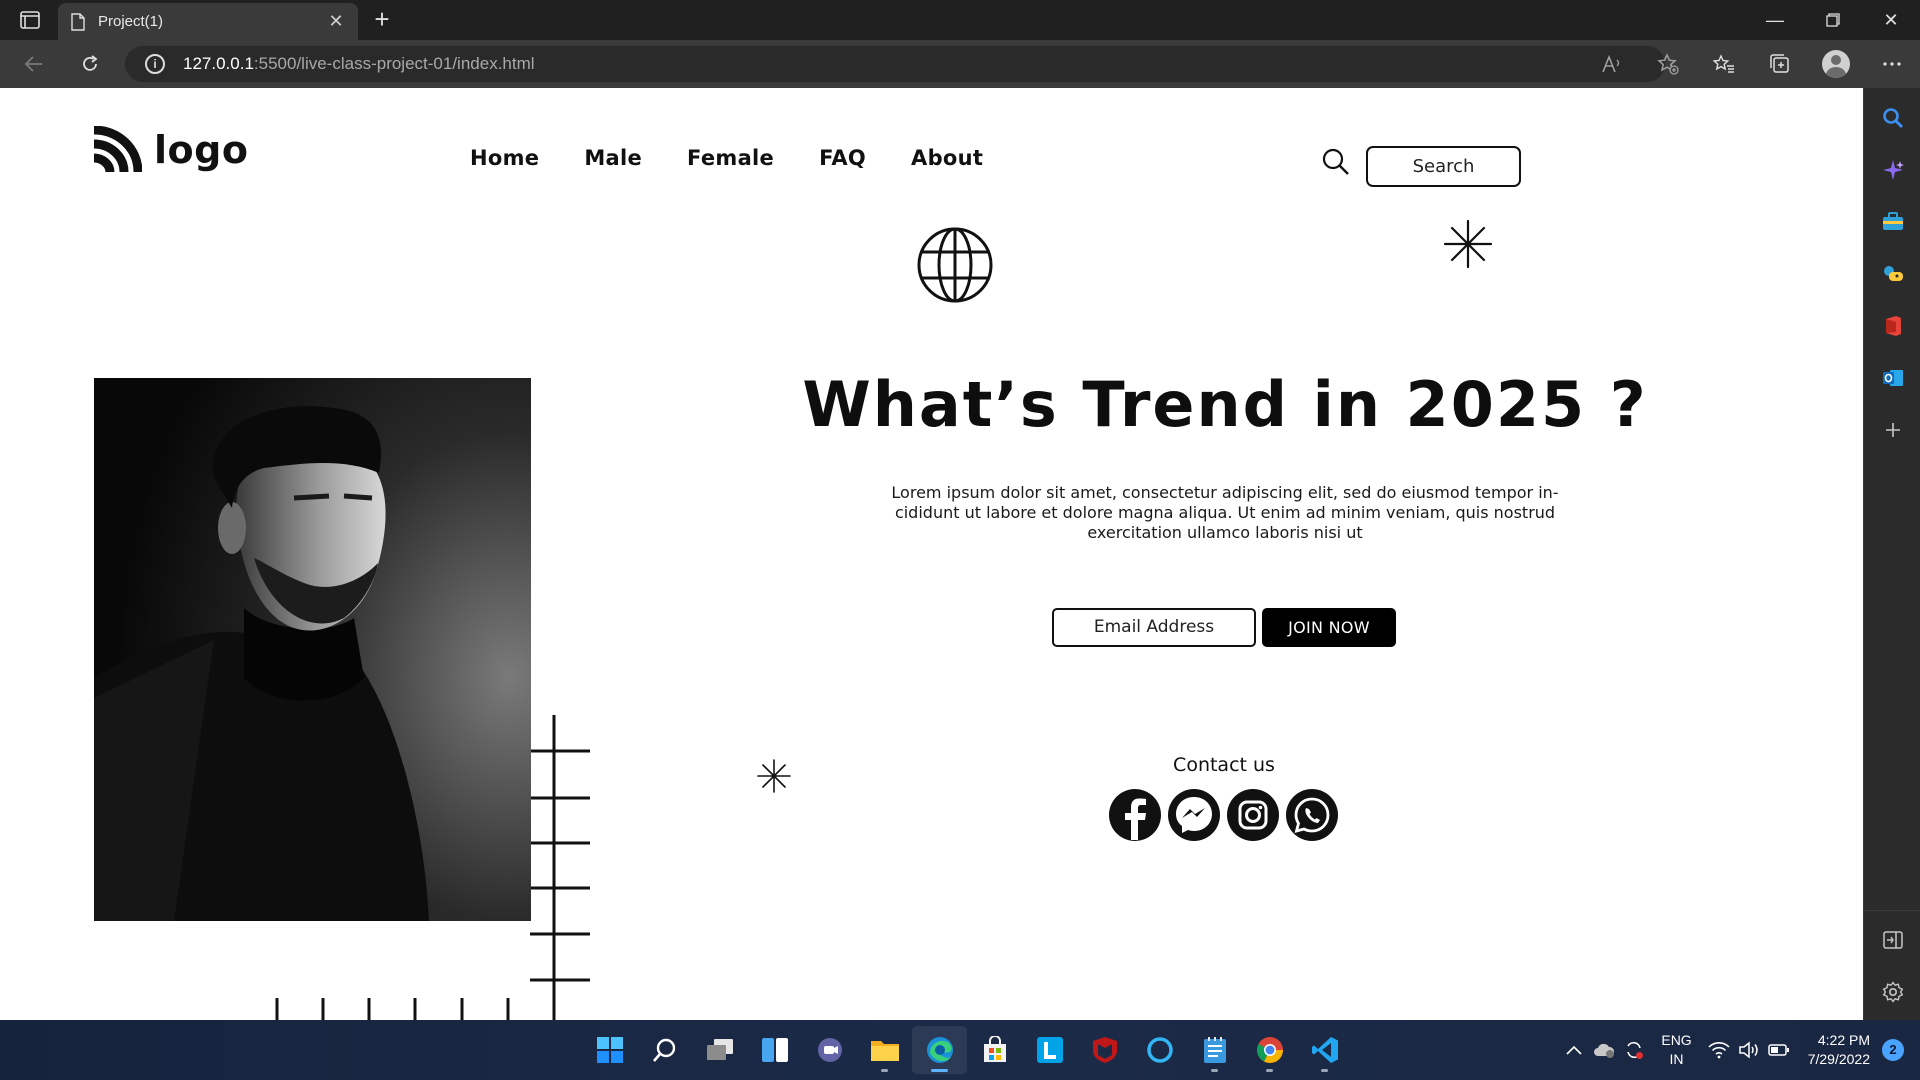 The image size is (1920, 1080). Describe the element at coordinates (1329, 627) in the screenshot. I see `join-now-button: JOIN NOW` at that location.